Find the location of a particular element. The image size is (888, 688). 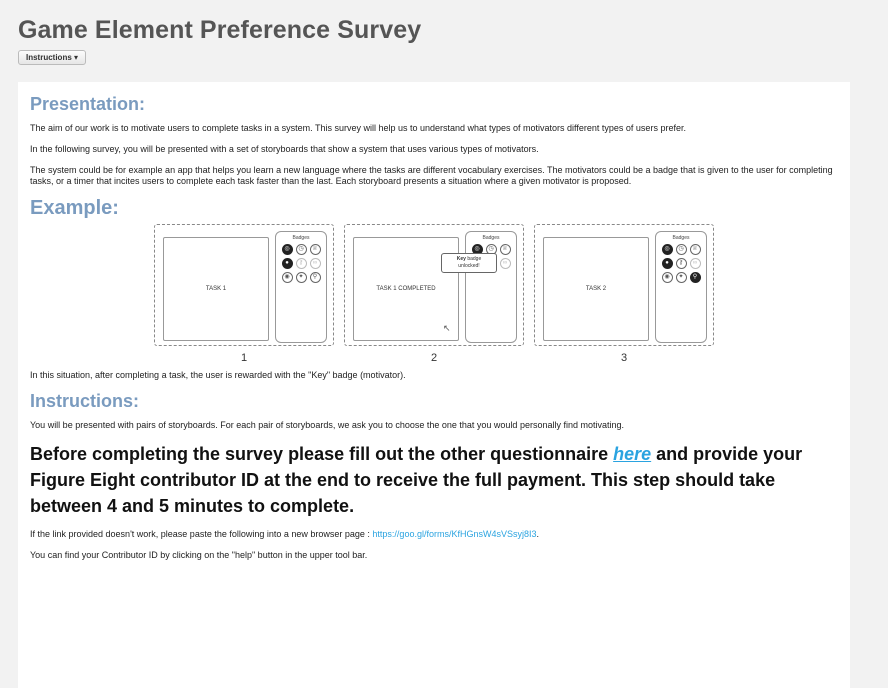

task-area: TASK 1 is located at coordinates (216, 289).